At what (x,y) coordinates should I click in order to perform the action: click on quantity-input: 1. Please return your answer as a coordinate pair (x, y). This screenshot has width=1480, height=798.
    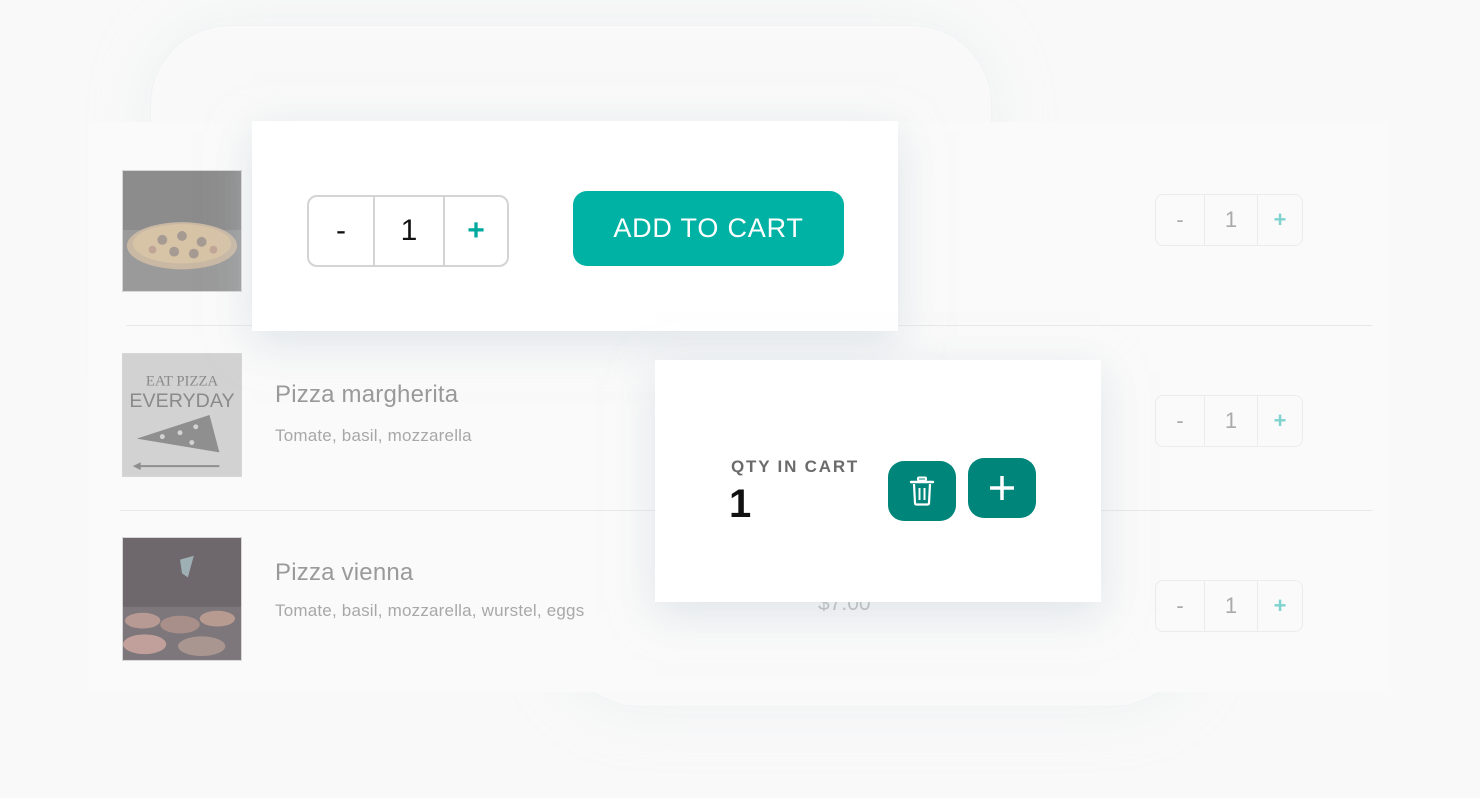
    Looking at the image, I should click on (410, 231).